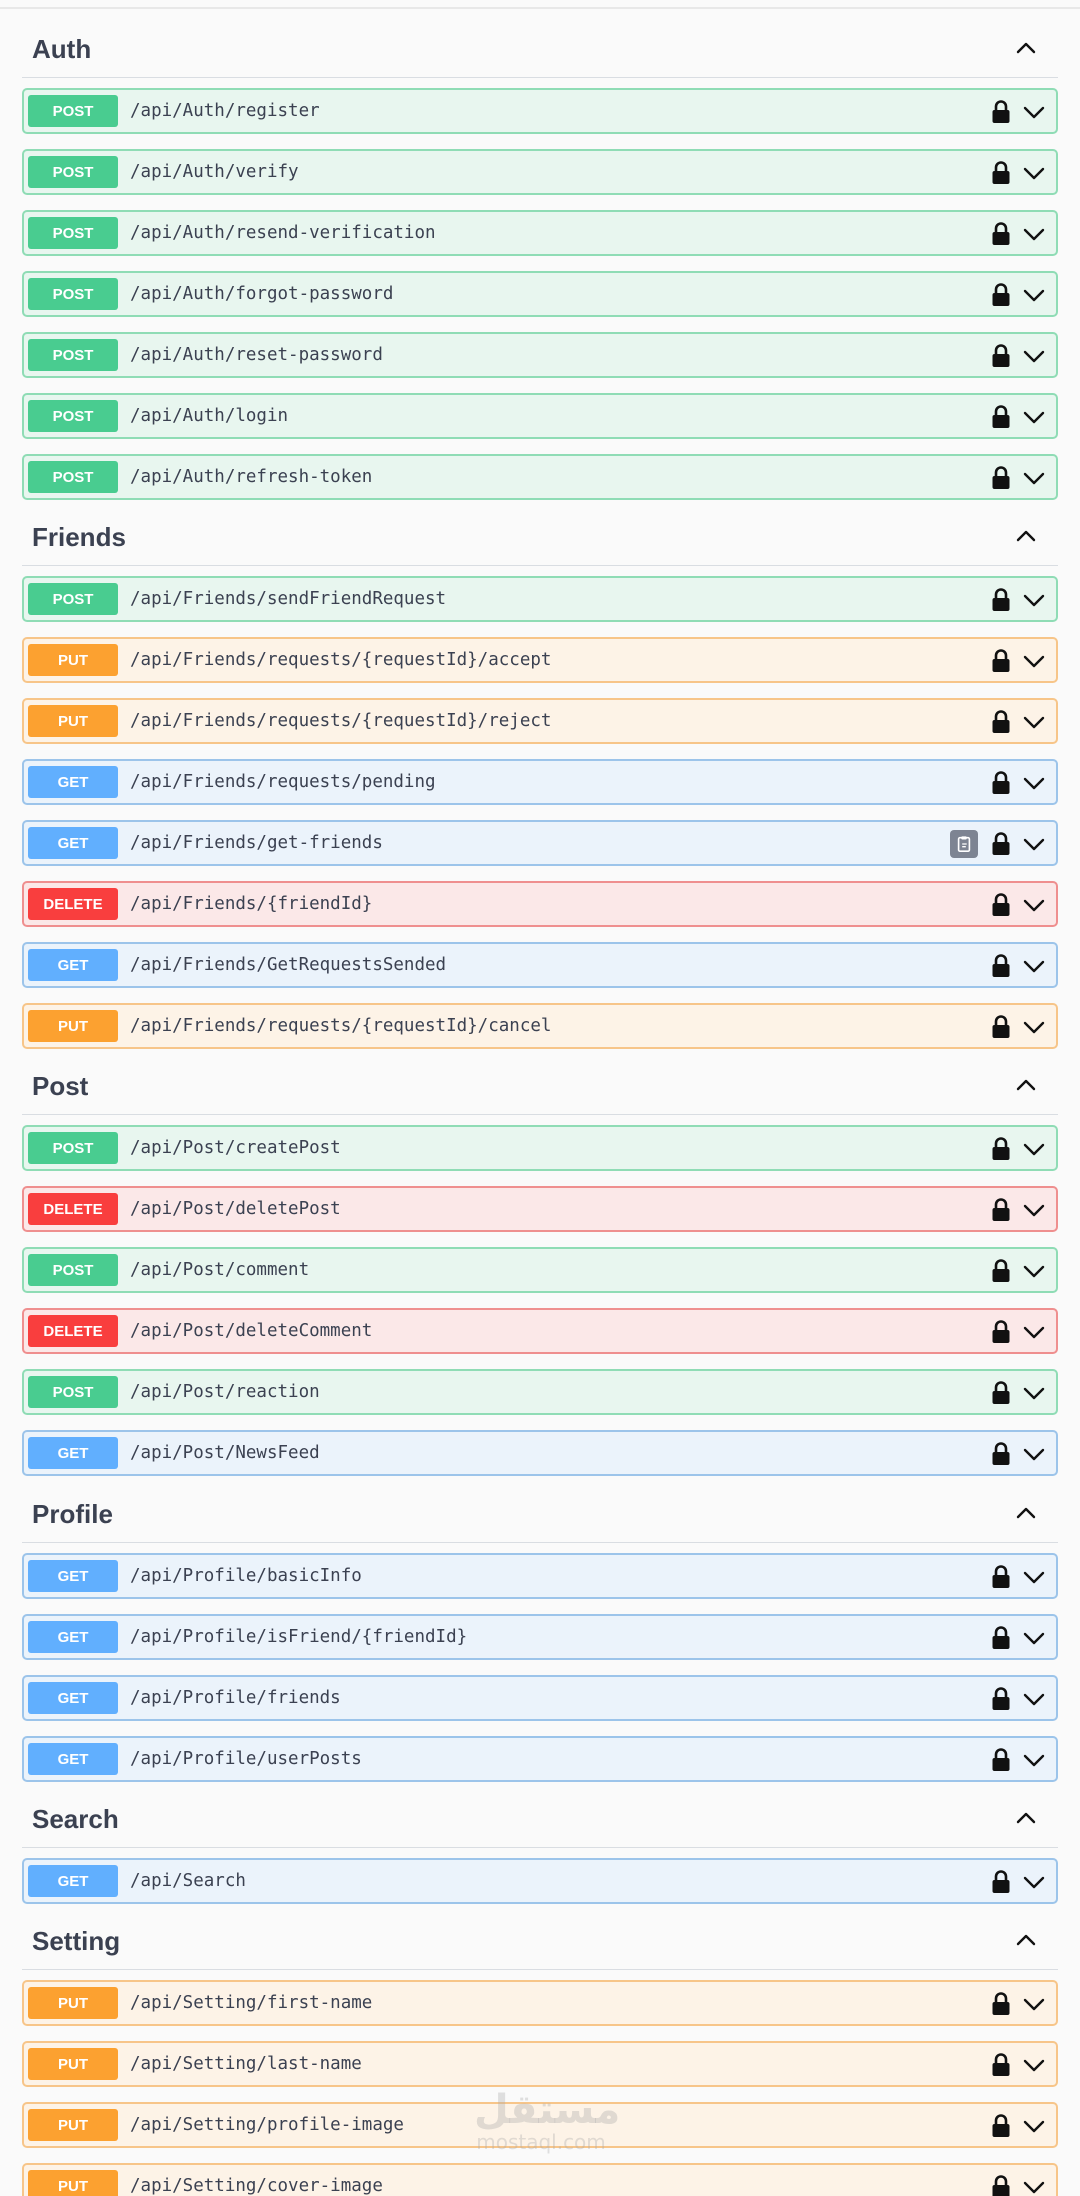 This screenshot has width=1080, height=2196. What do you see at coordinates (540, 535) in the screenshot?
I see `section-header: Friends` at bounding box center [540, 535].